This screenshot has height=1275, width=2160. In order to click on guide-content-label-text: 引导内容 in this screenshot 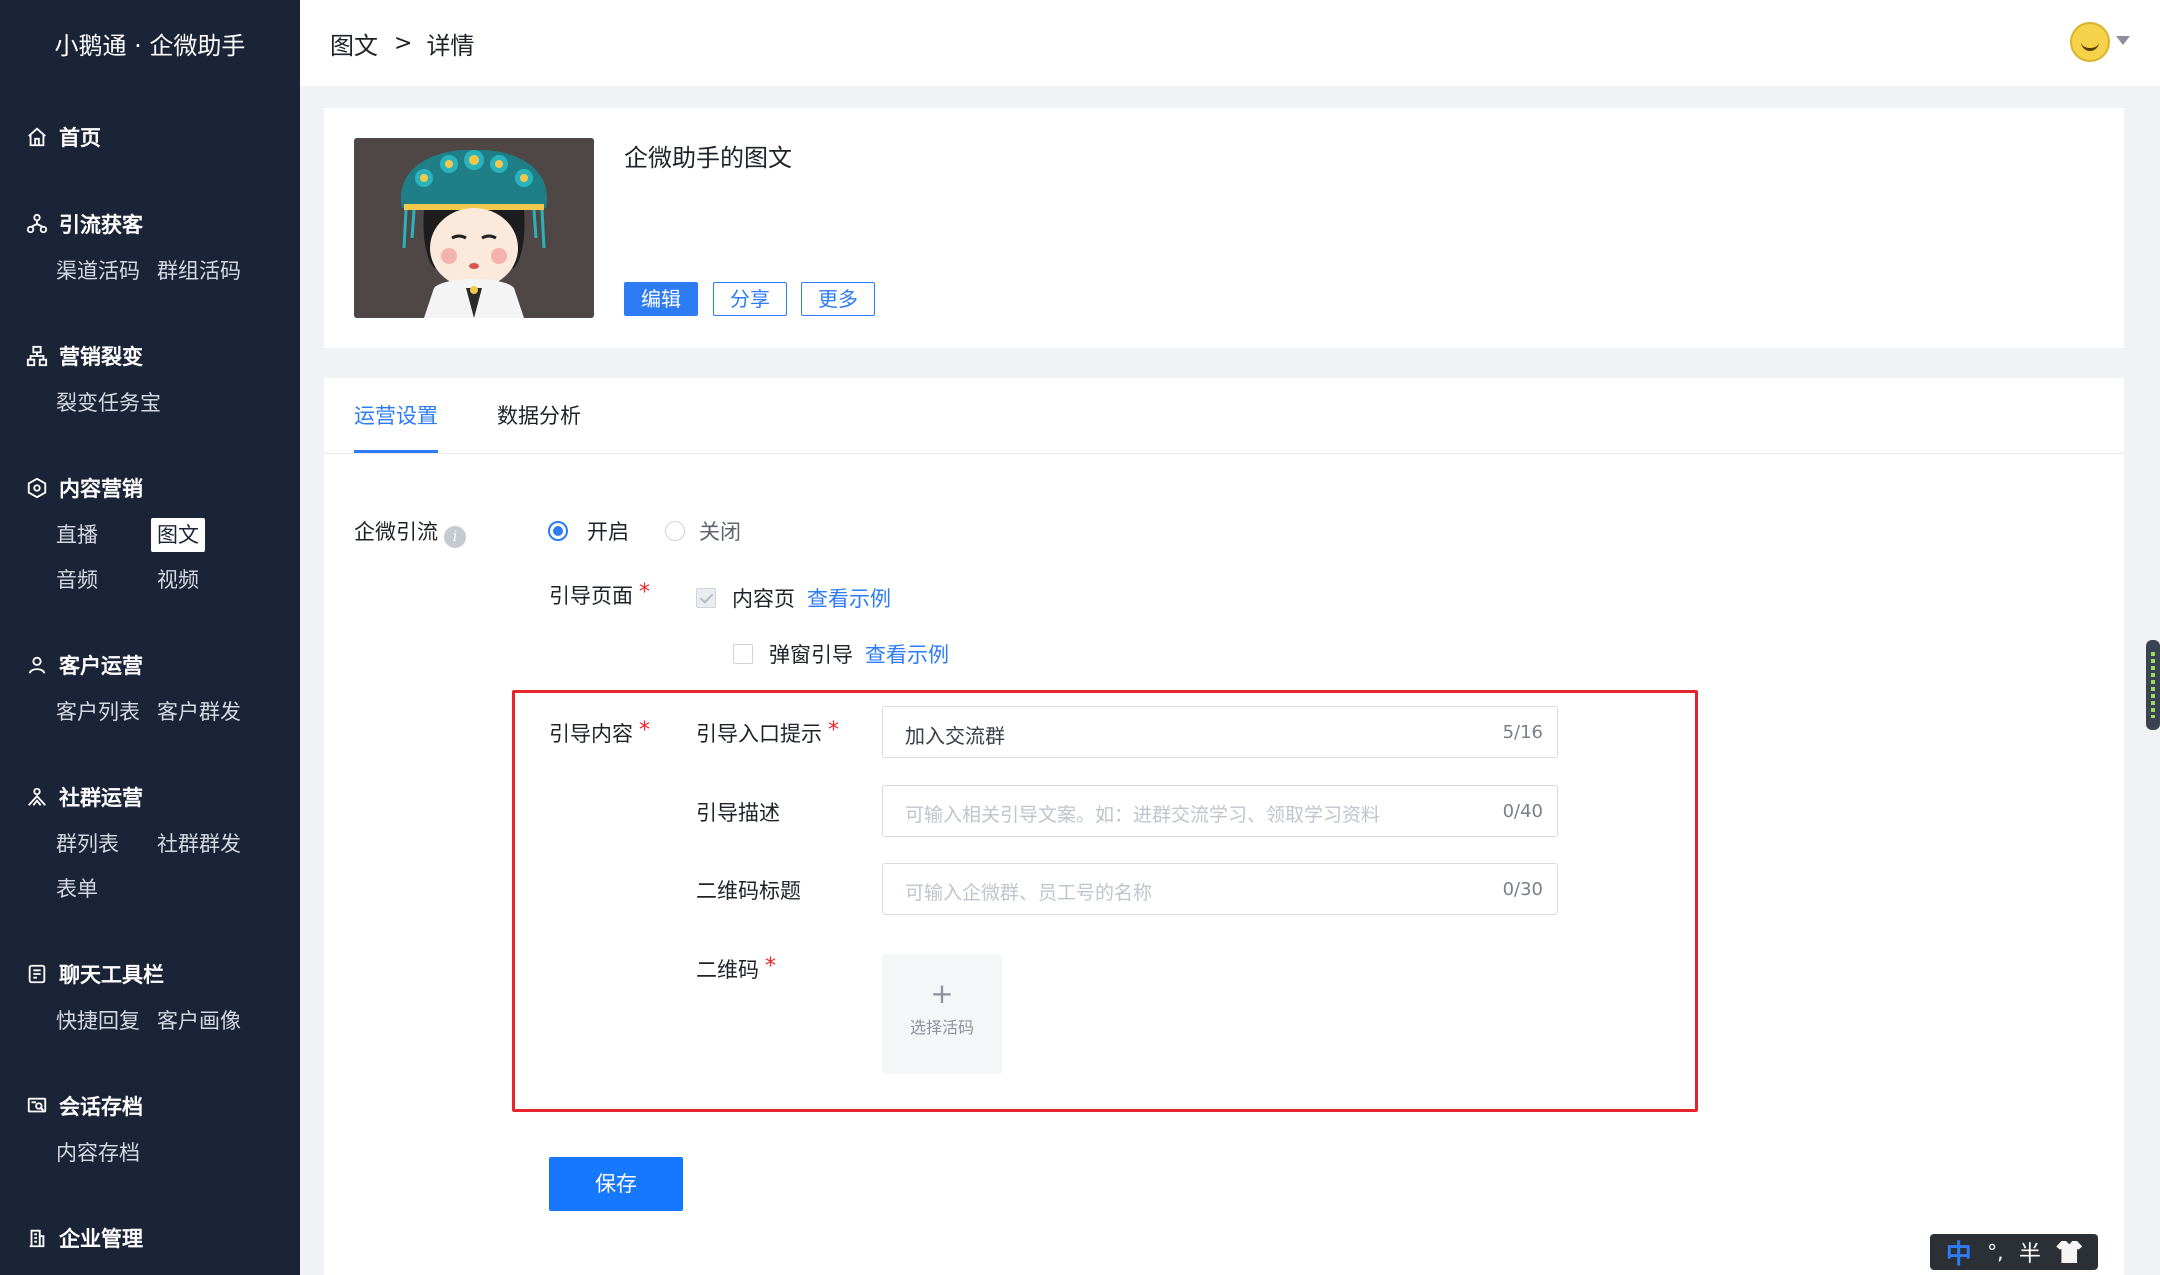, I will do `click(591, 734)`.